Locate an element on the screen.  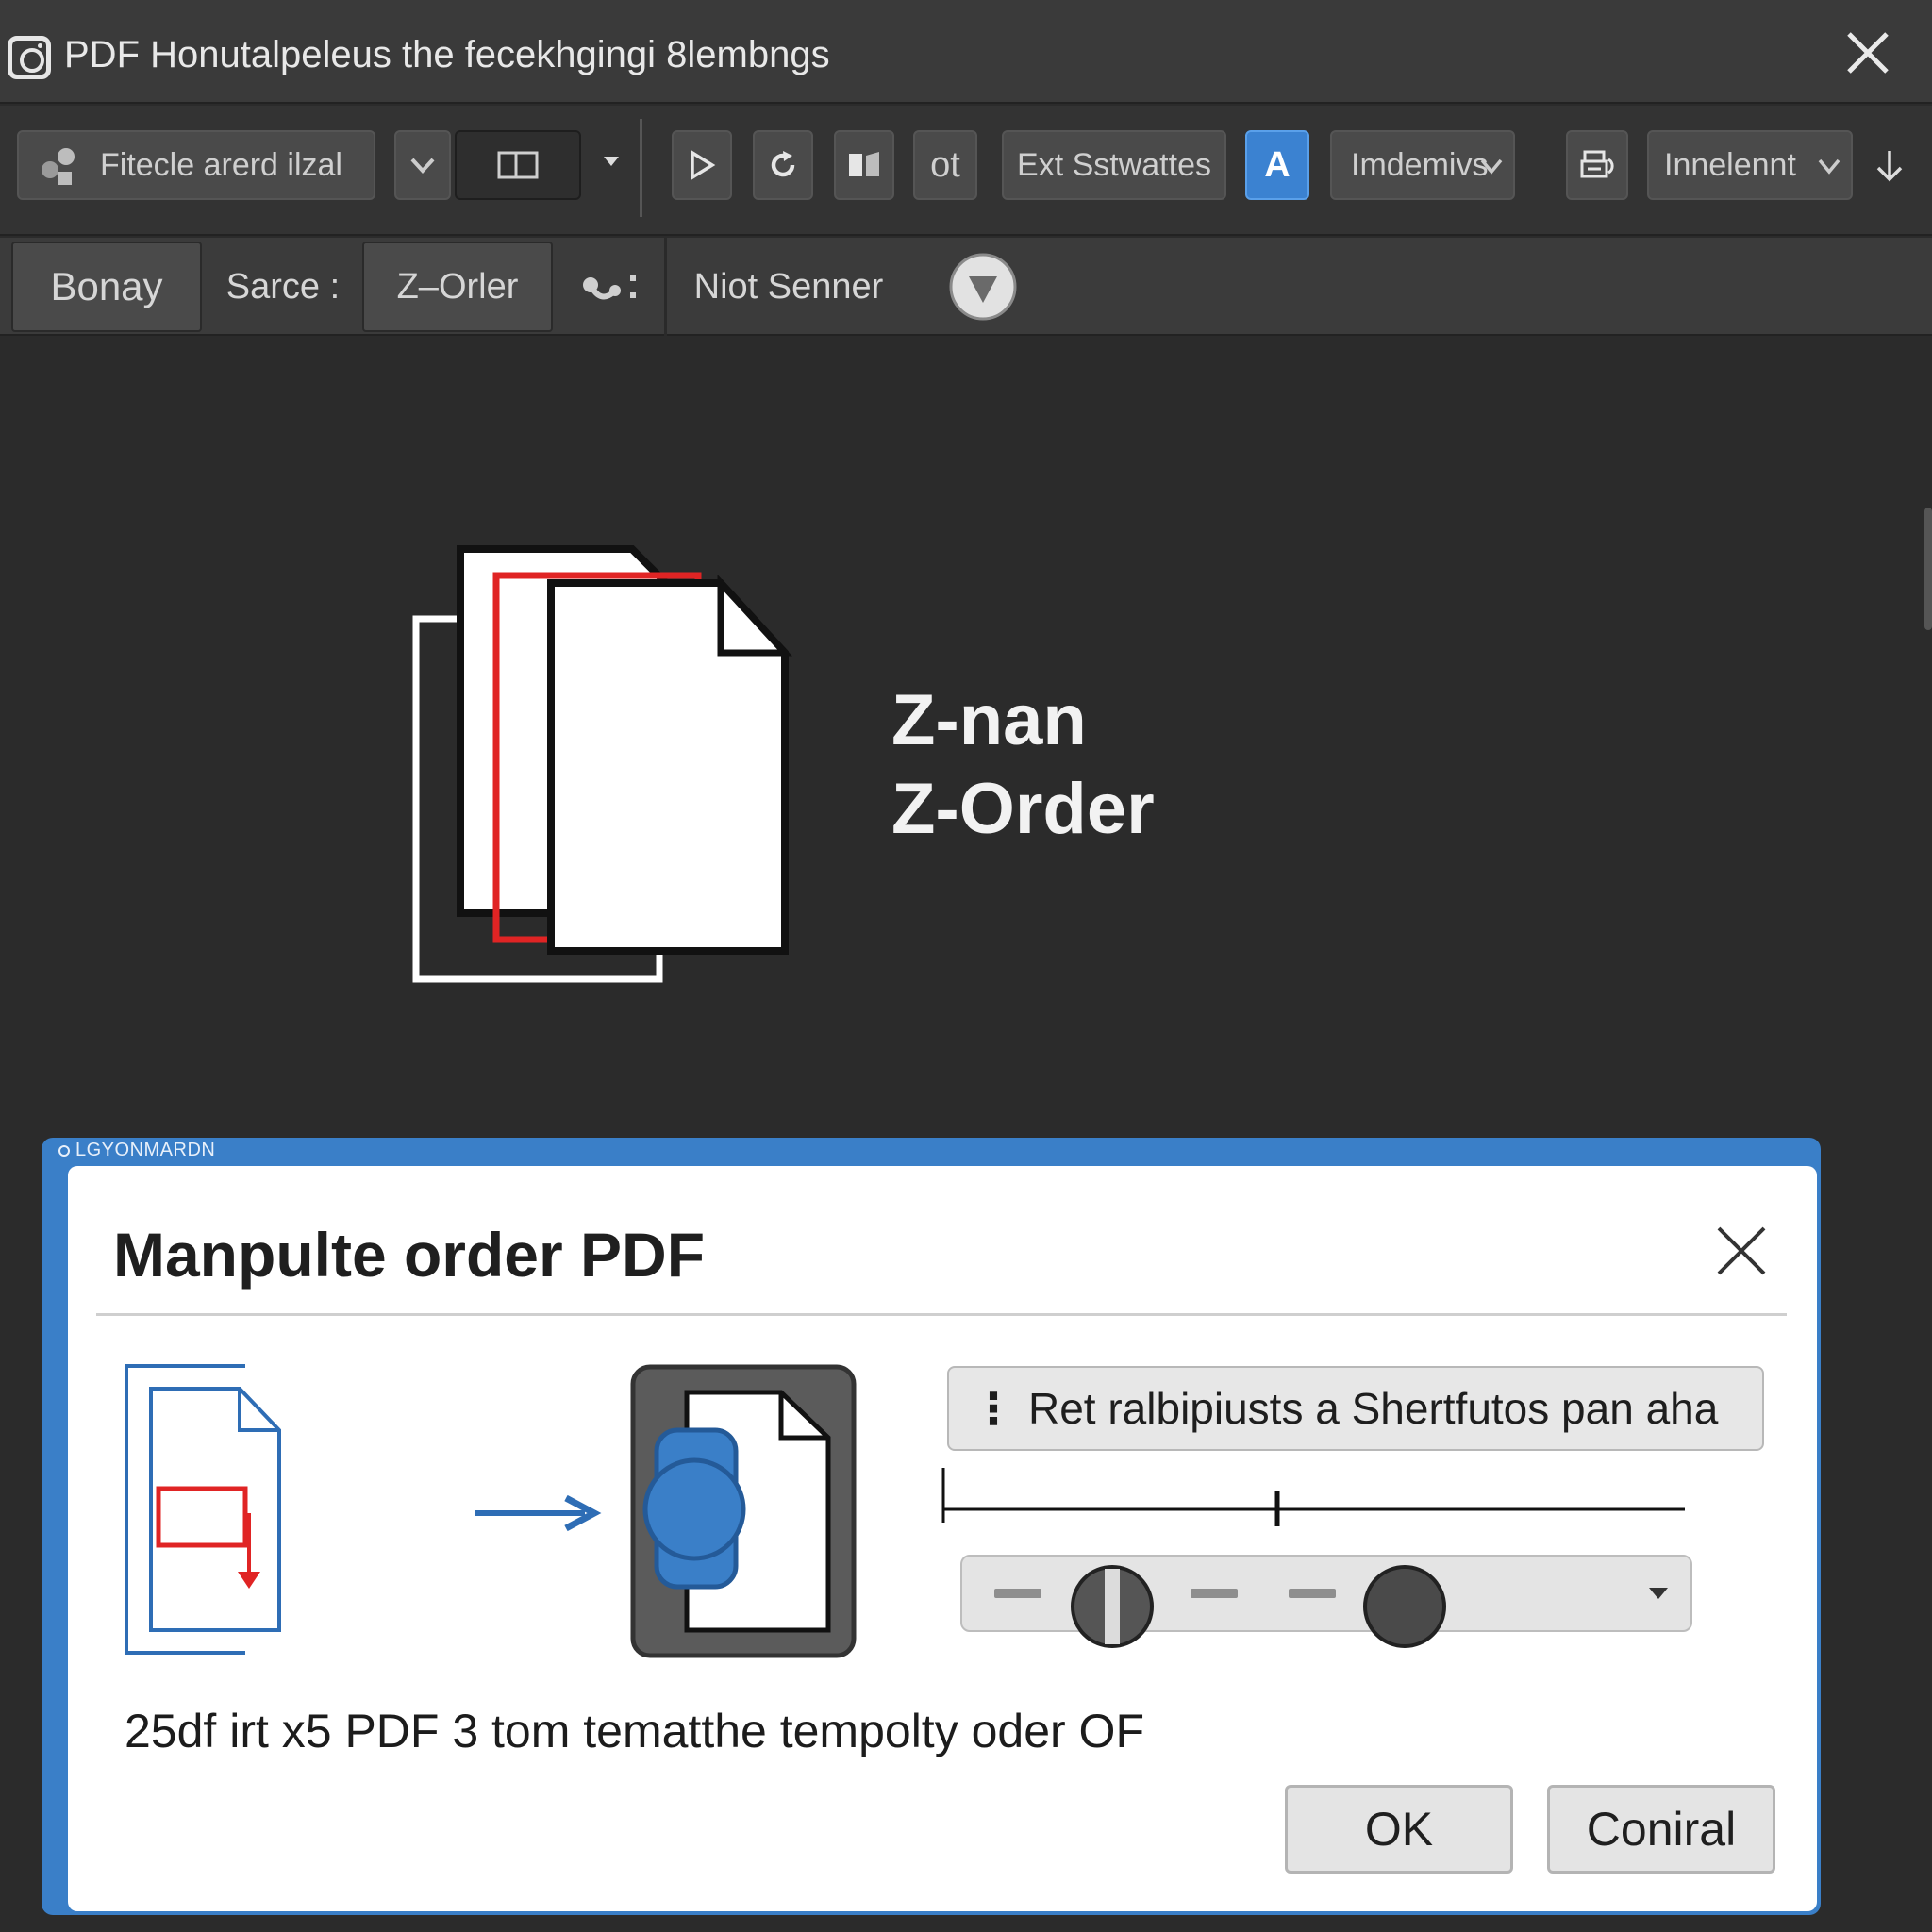
vertical-scrollbar is located at coordinates (1928, 569).